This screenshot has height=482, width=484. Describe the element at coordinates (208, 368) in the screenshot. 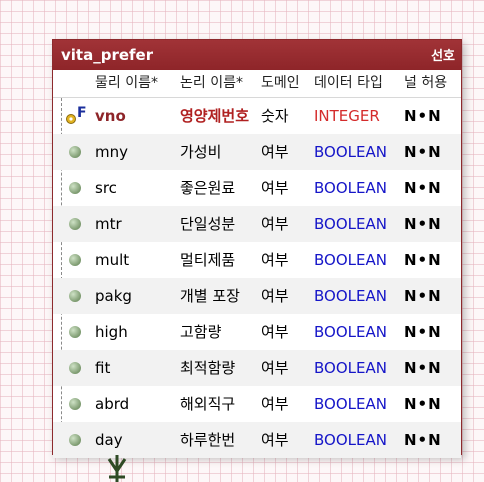

I see `attribute-logical-name: 최적함량` at that location.